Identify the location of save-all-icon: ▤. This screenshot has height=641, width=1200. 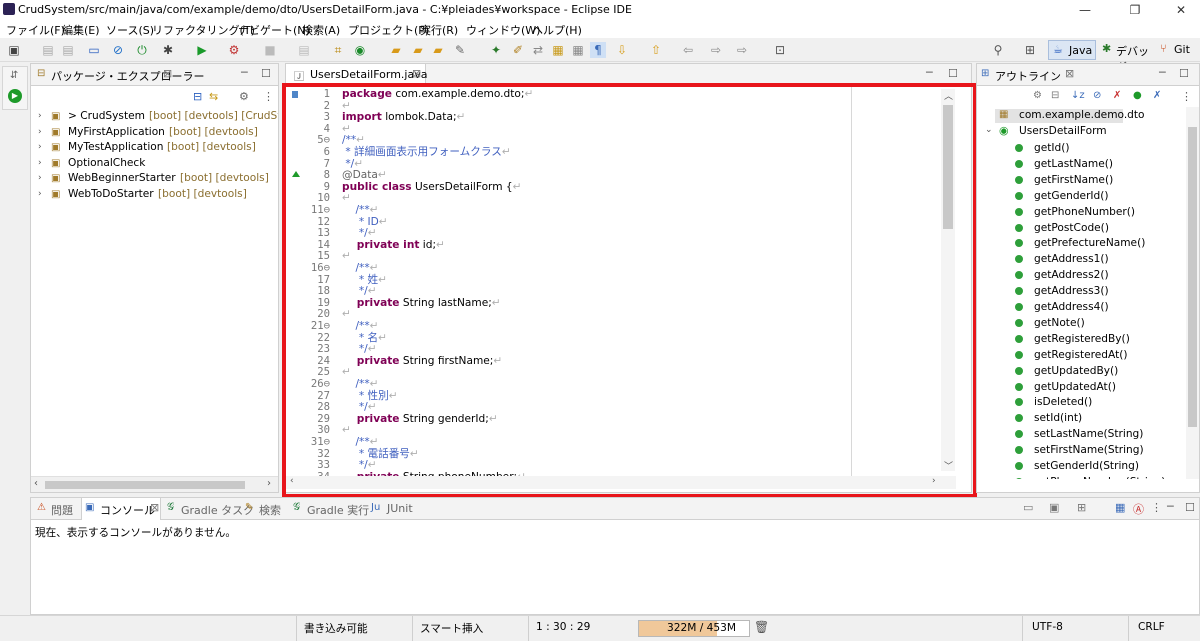
(68, 50).